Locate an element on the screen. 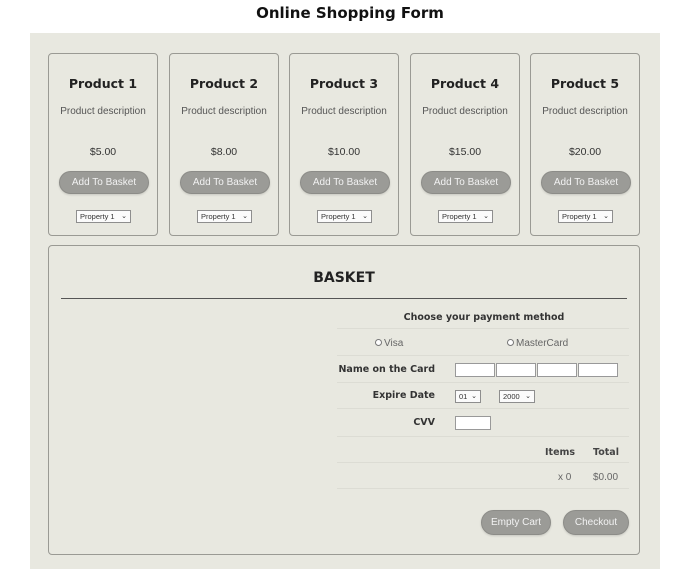 The image size is (700, 572). expire-year-select: 2000 ⌄ is located at coordinates (517, 396).